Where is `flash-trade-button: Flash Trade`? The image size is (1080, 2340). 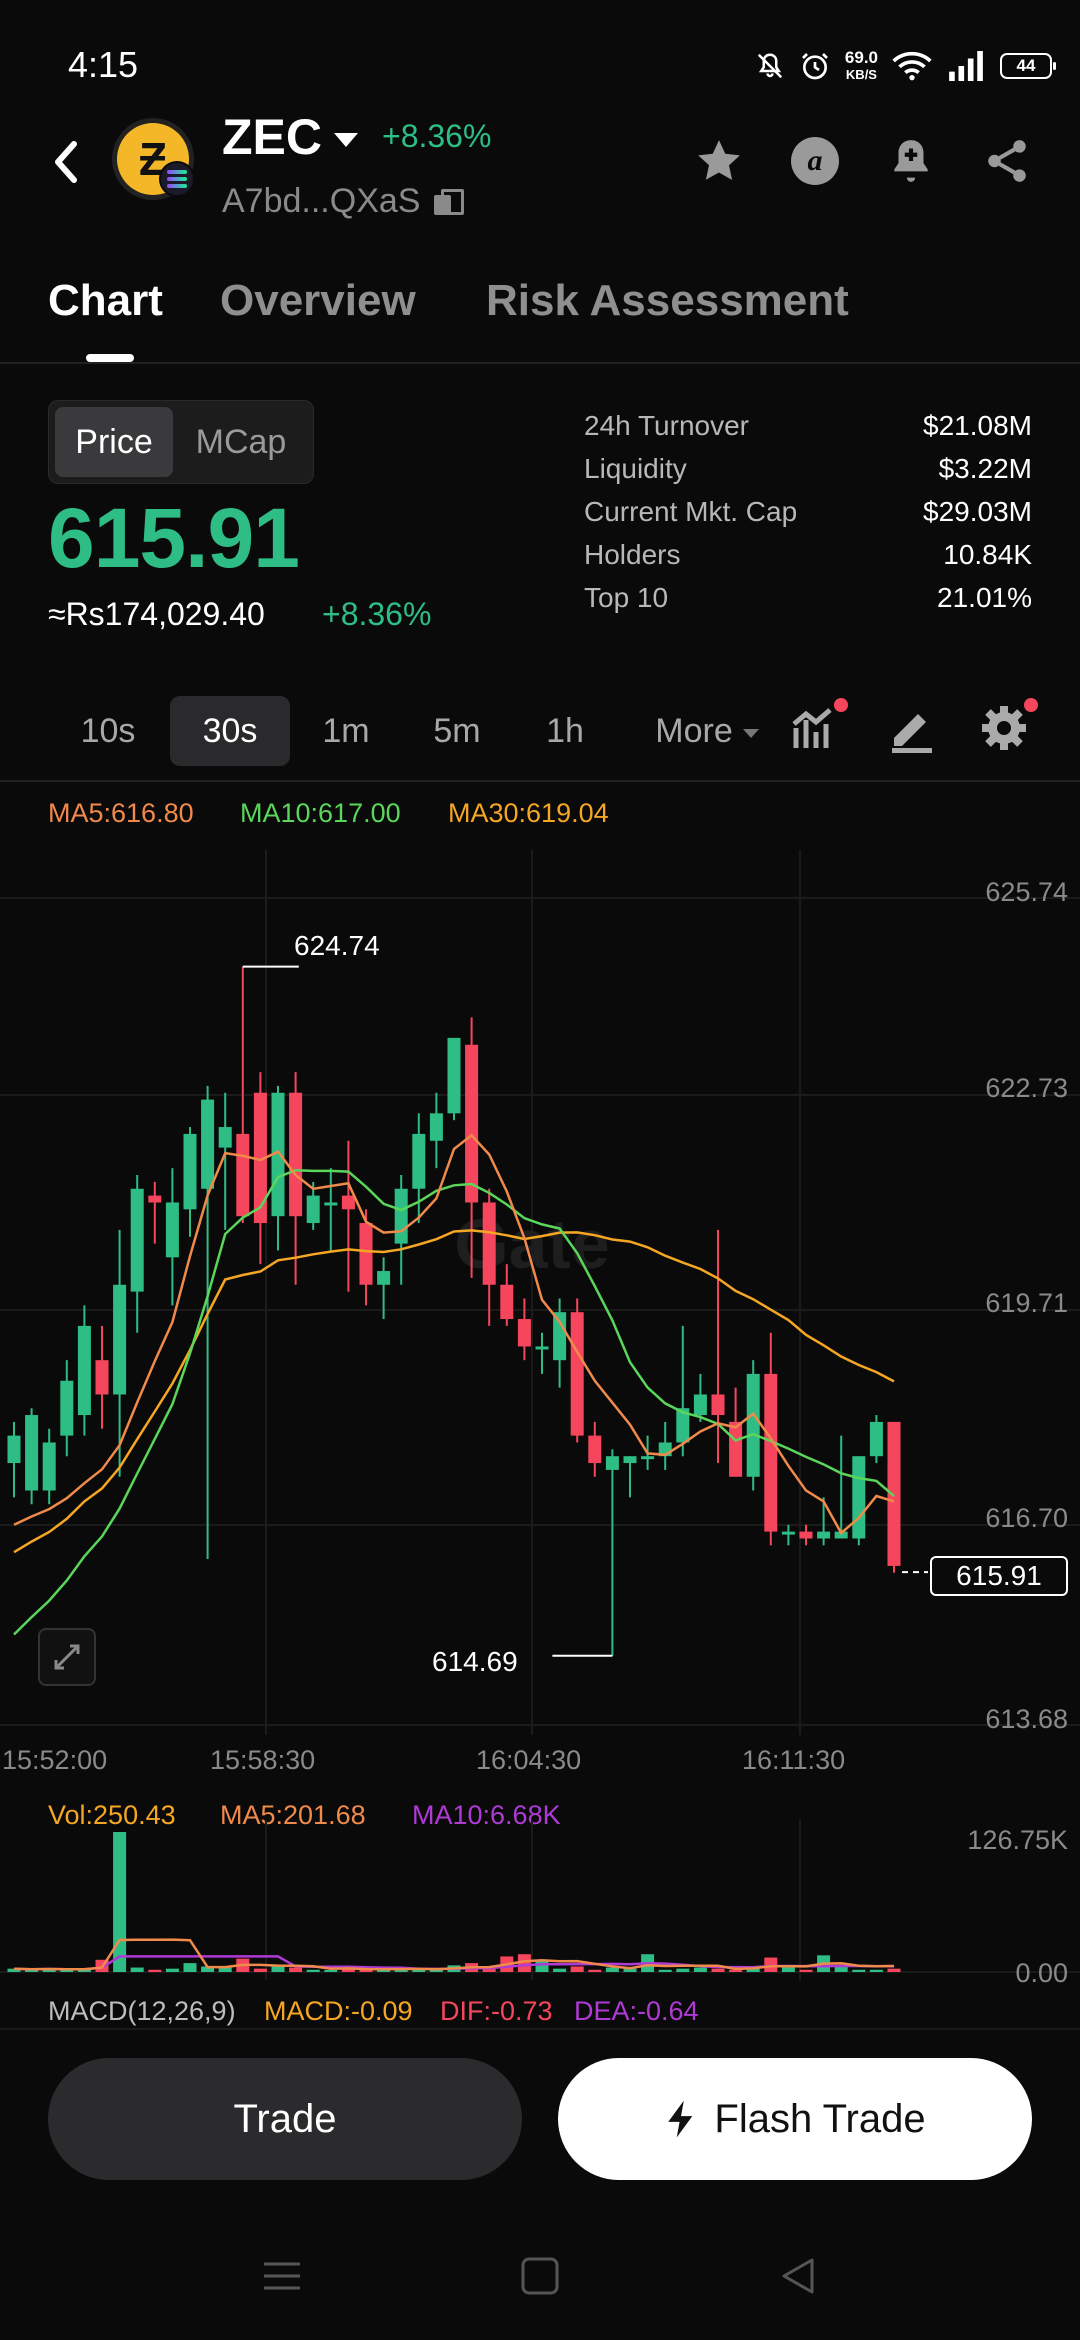
flash-trade-button: Flash Trade is located at coordinates (795, 2119).